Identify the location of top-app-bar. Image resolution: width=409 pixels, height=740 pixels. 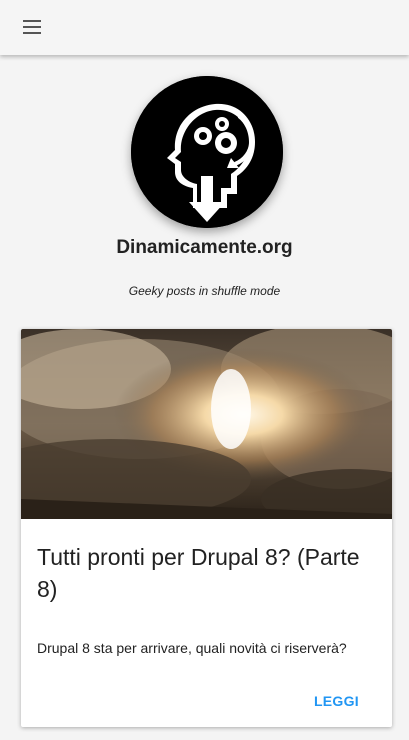
(204, 27).